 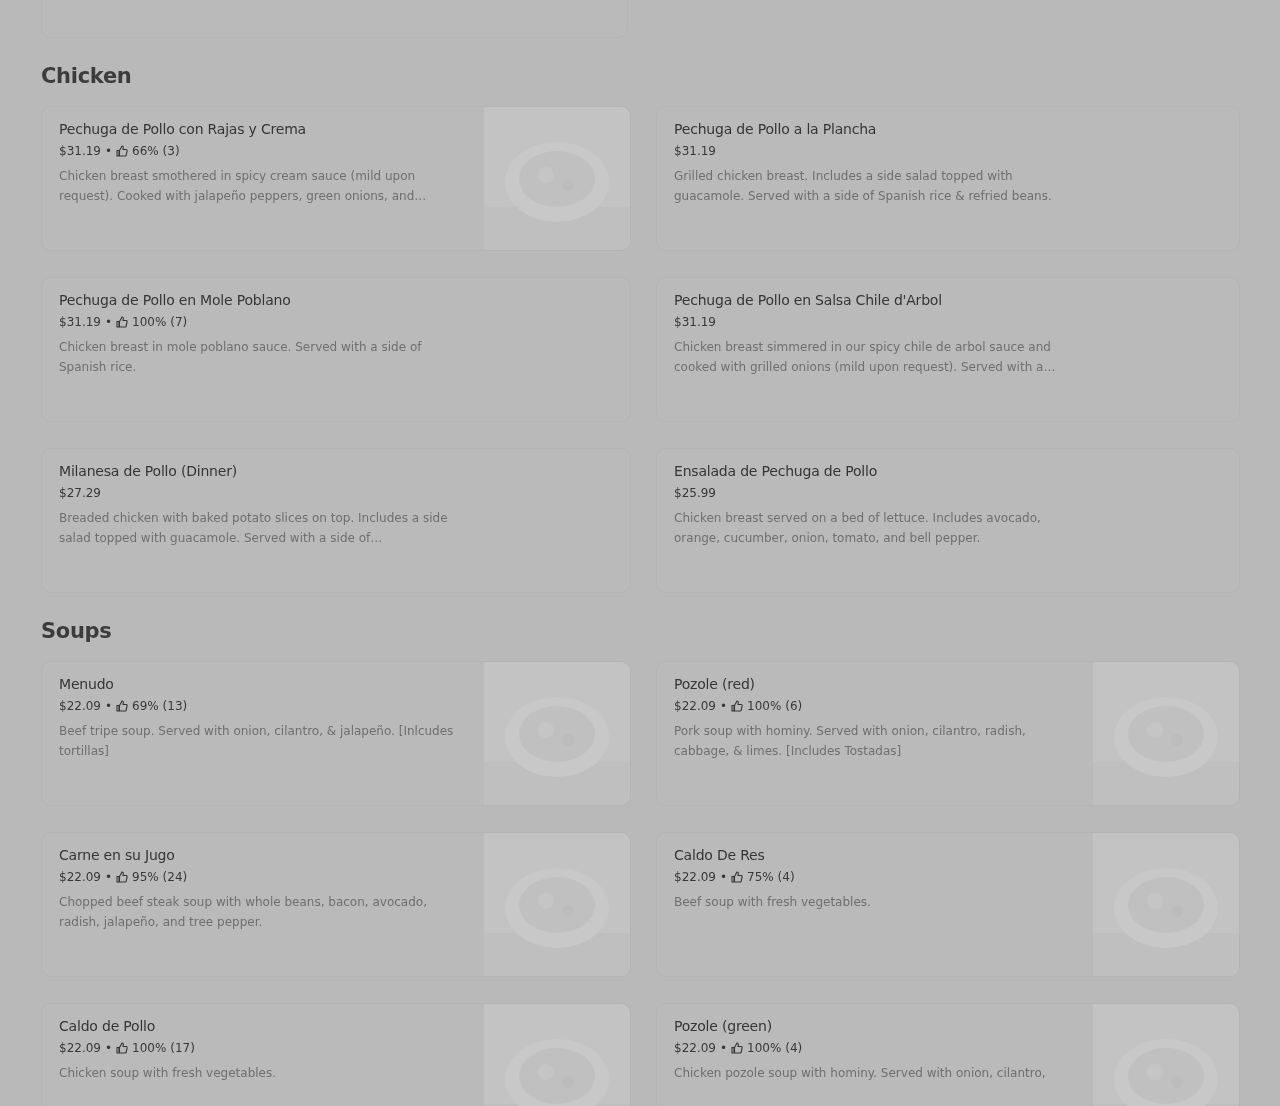 What do you see at coordinates (175, 300) in the screenshot?
I see `item-name: Pechuga de Pollo en Mole Poblano` at bounding box center [175, 300].